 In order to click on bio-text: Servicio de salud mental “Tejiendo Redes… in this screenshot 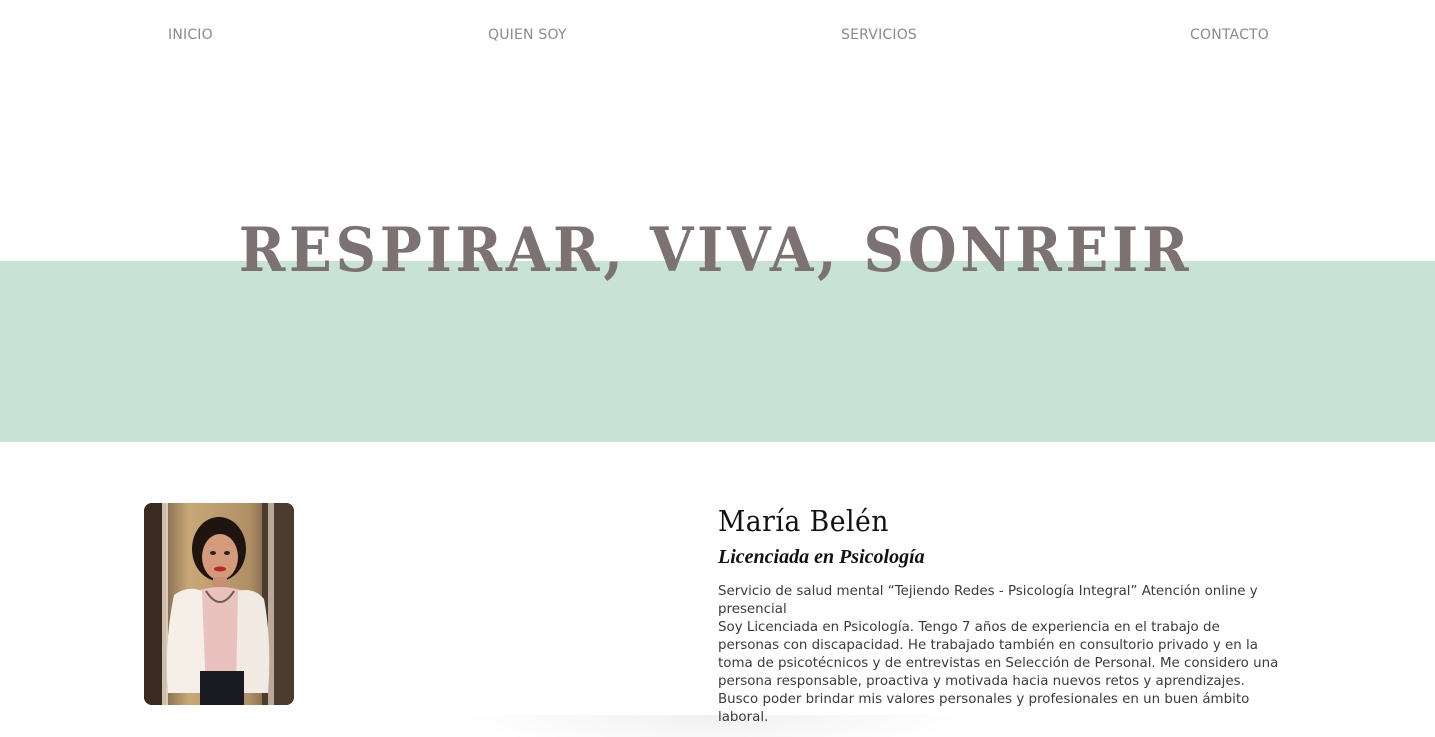, I will do `click(1000, 655)`.